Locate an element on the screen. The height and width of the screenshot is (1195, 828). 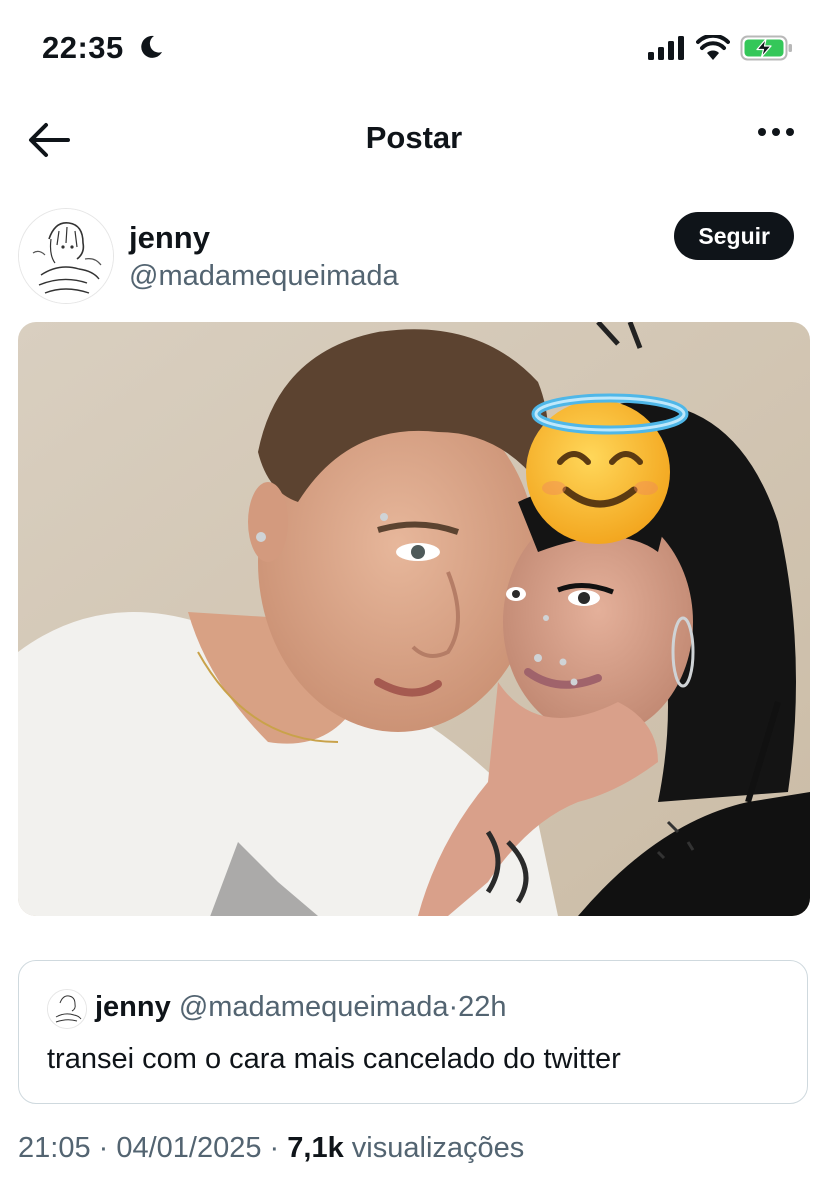
more-horizontal-icon is located at coordinates (776, 132).